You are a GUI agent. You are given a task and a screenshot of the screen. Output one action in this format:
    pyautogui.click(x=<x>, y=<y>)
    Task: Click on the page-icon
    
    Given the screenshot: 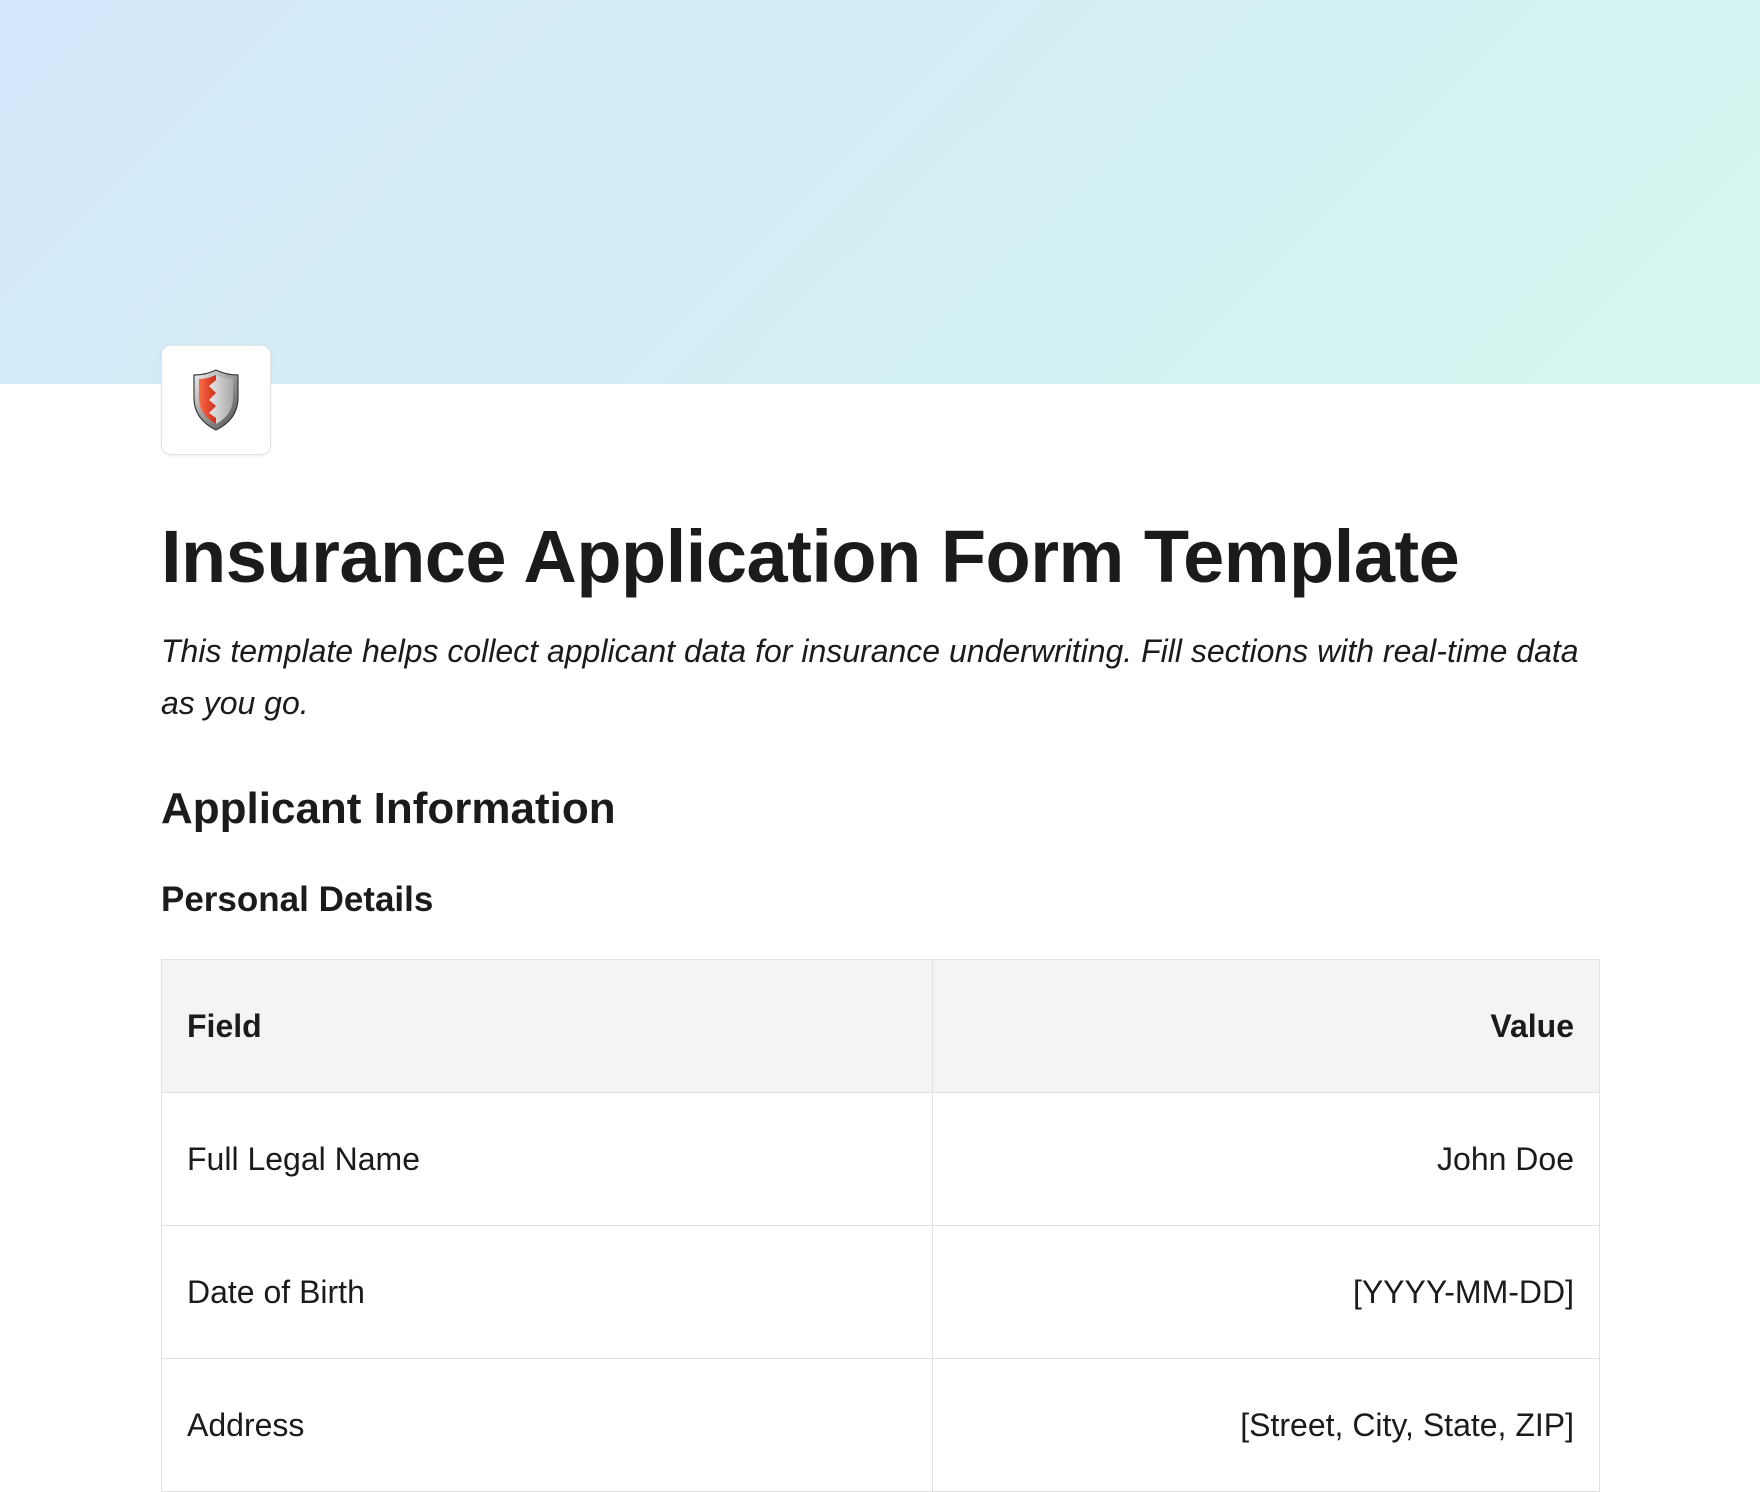 What is the action you would take?
    pyautogui.click(x=216, y=400)
    